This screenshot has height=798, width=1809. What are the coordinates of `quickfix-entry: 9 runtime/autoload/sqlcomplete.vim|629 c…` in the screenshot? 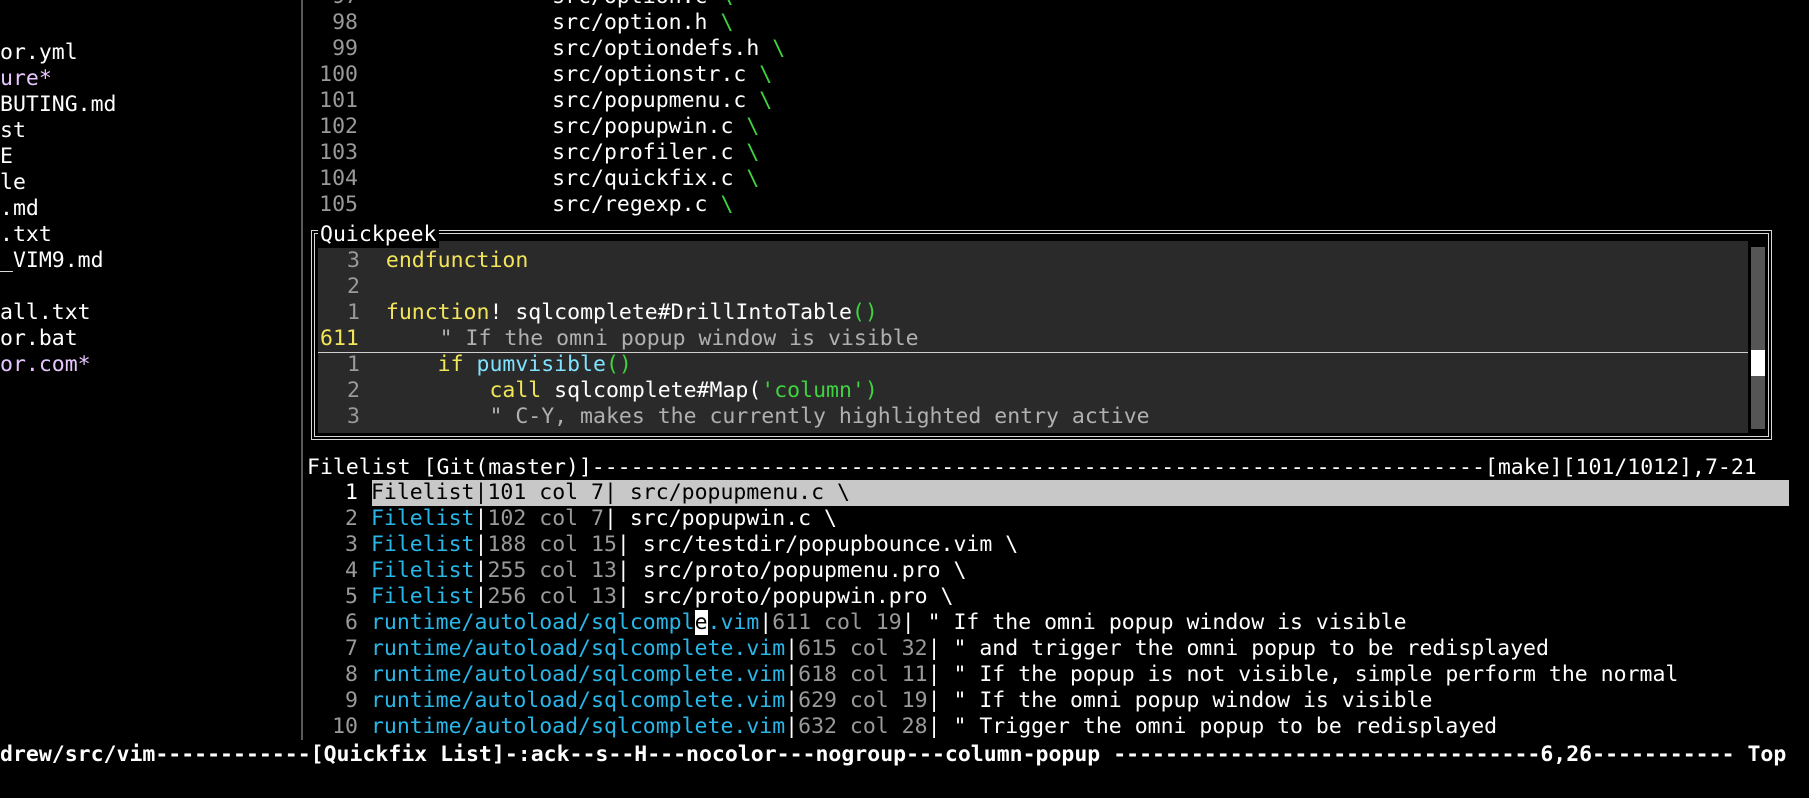 It's located at (878, 701).